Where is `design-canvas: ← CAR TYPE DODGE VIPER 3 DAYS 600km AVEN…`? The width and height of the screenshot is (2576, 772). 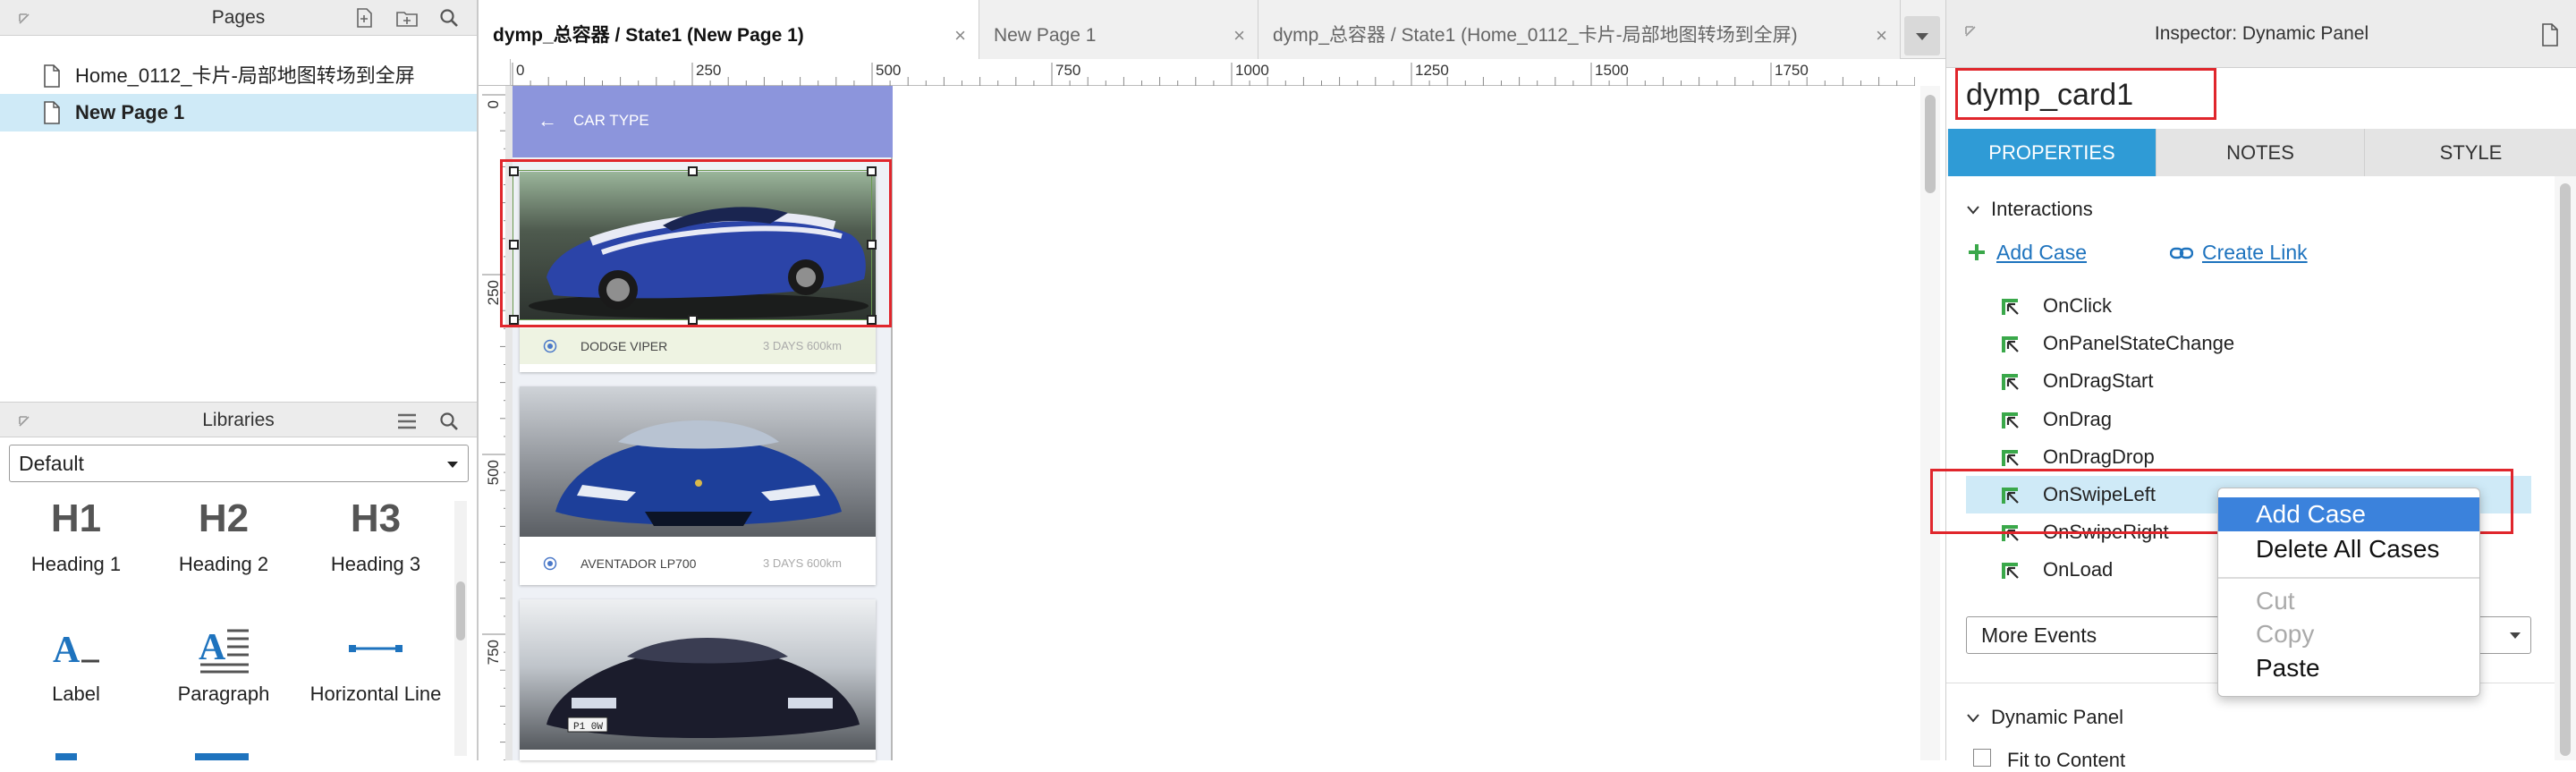
design-canvas: ← CAR TYPE DODGE VIPER 3 DAYS 600km AVEN… is located at coordinates (696, 423).